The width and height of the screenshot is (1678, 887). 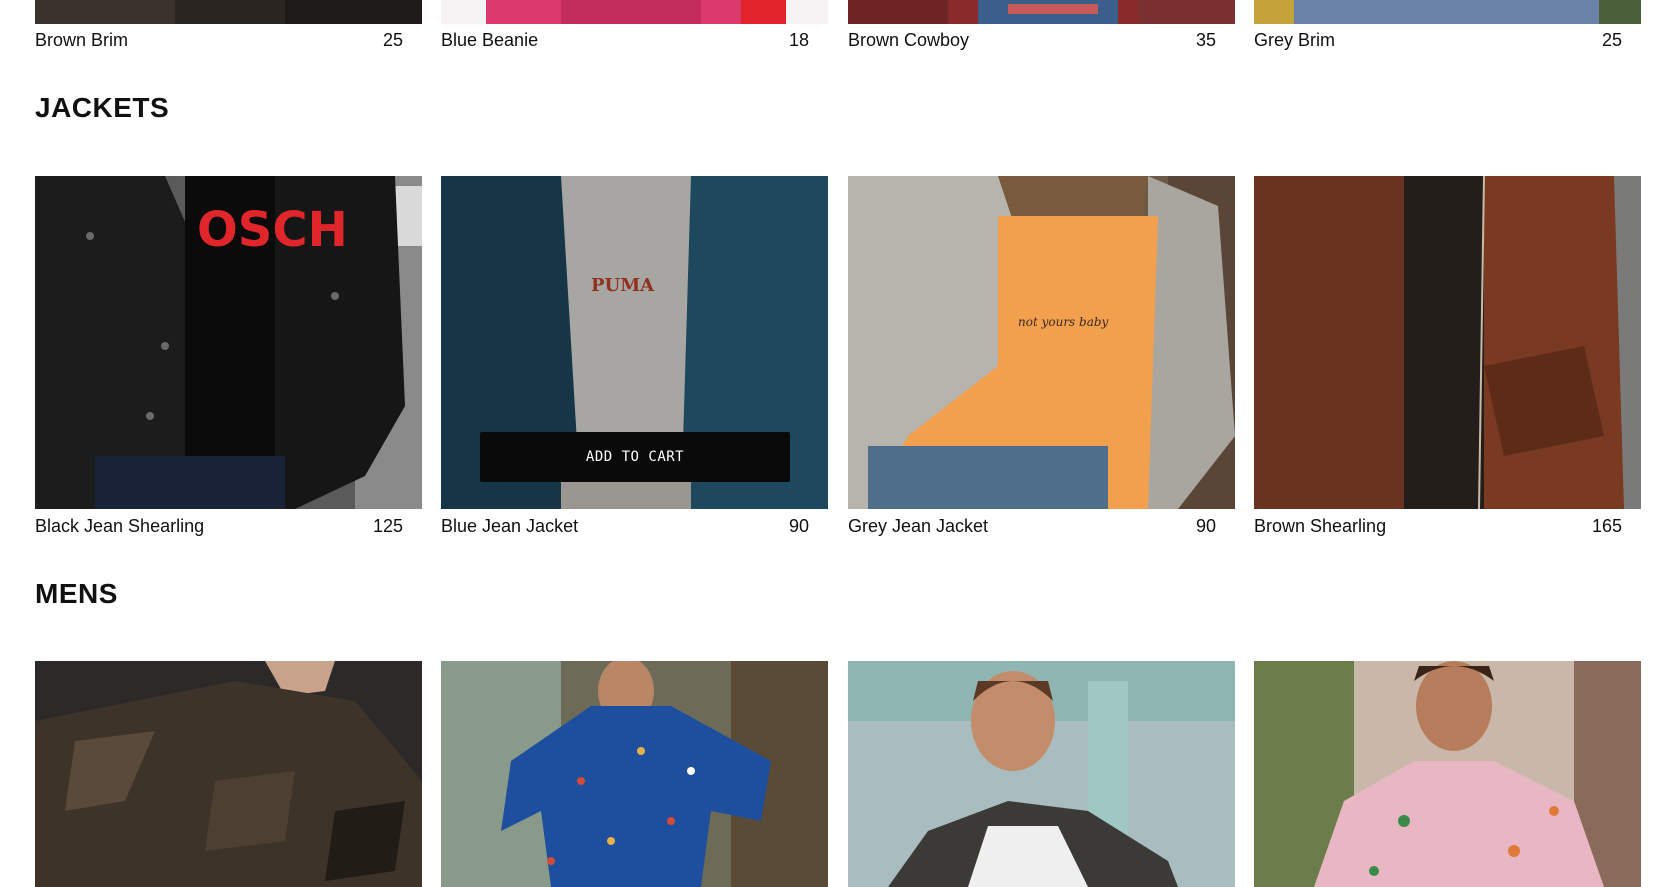 What do you see at coordinates (1041, 342) in the screenshot?
I see `product-image-grey-jean-jacket: not yours baby` at bounding box center [1041, 342].